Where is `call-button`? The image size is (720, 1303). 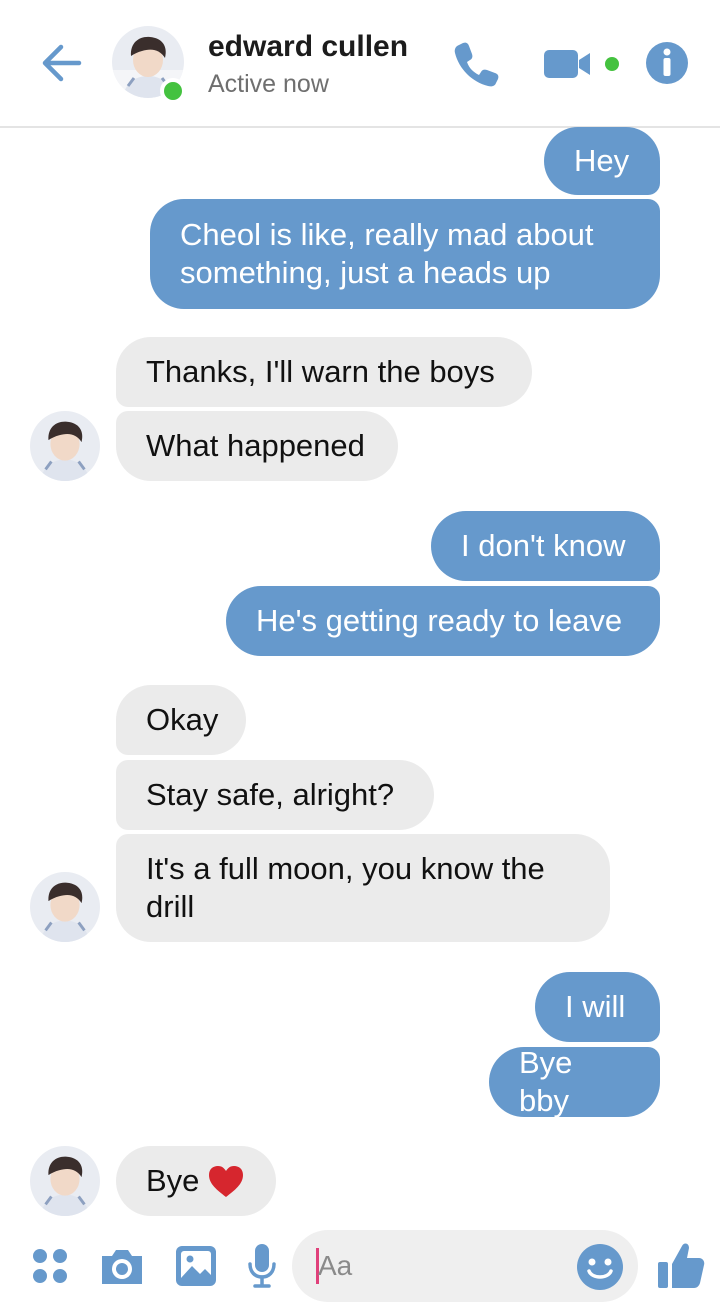
call-button is located at coordinates (476, 64).